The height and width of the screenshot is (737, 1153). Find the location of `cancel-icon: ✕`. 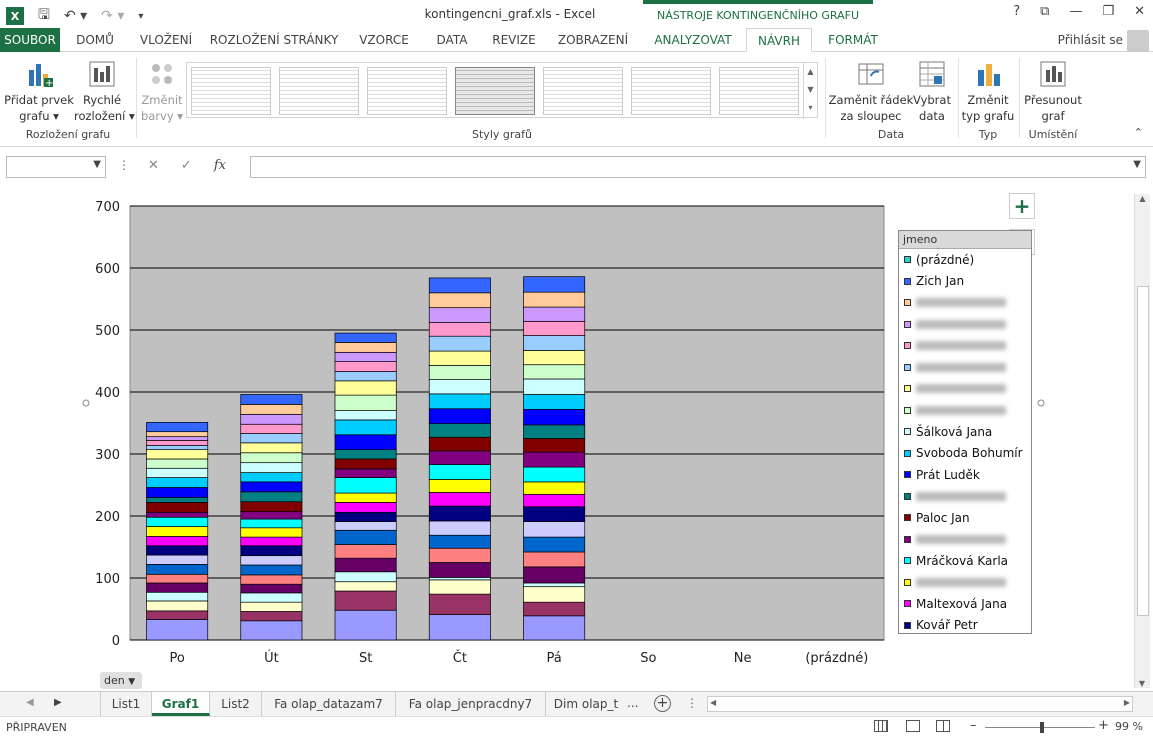

cancel-icon: ✕ is located at coordinates (153, 165).